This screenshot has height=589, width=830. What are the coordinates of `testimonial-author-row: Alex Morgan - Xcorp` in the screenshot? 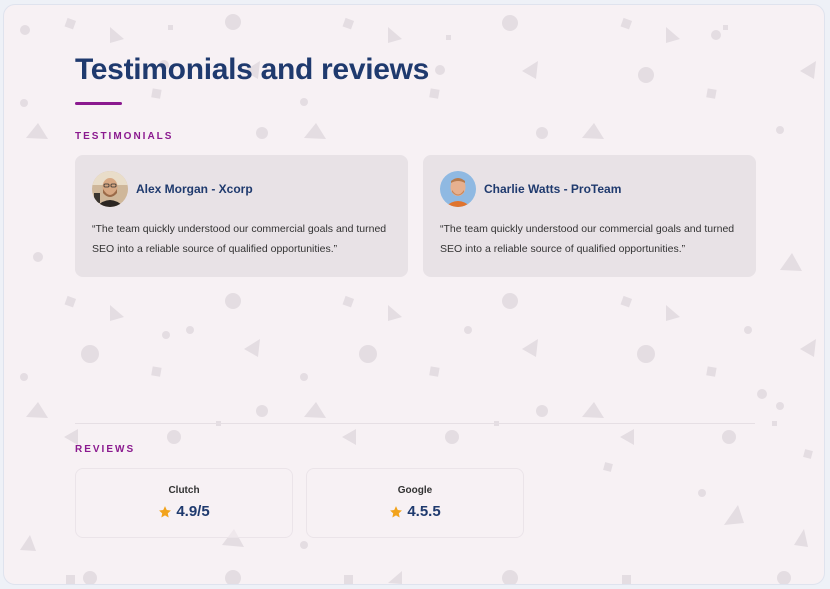 It's located at (242, 189).